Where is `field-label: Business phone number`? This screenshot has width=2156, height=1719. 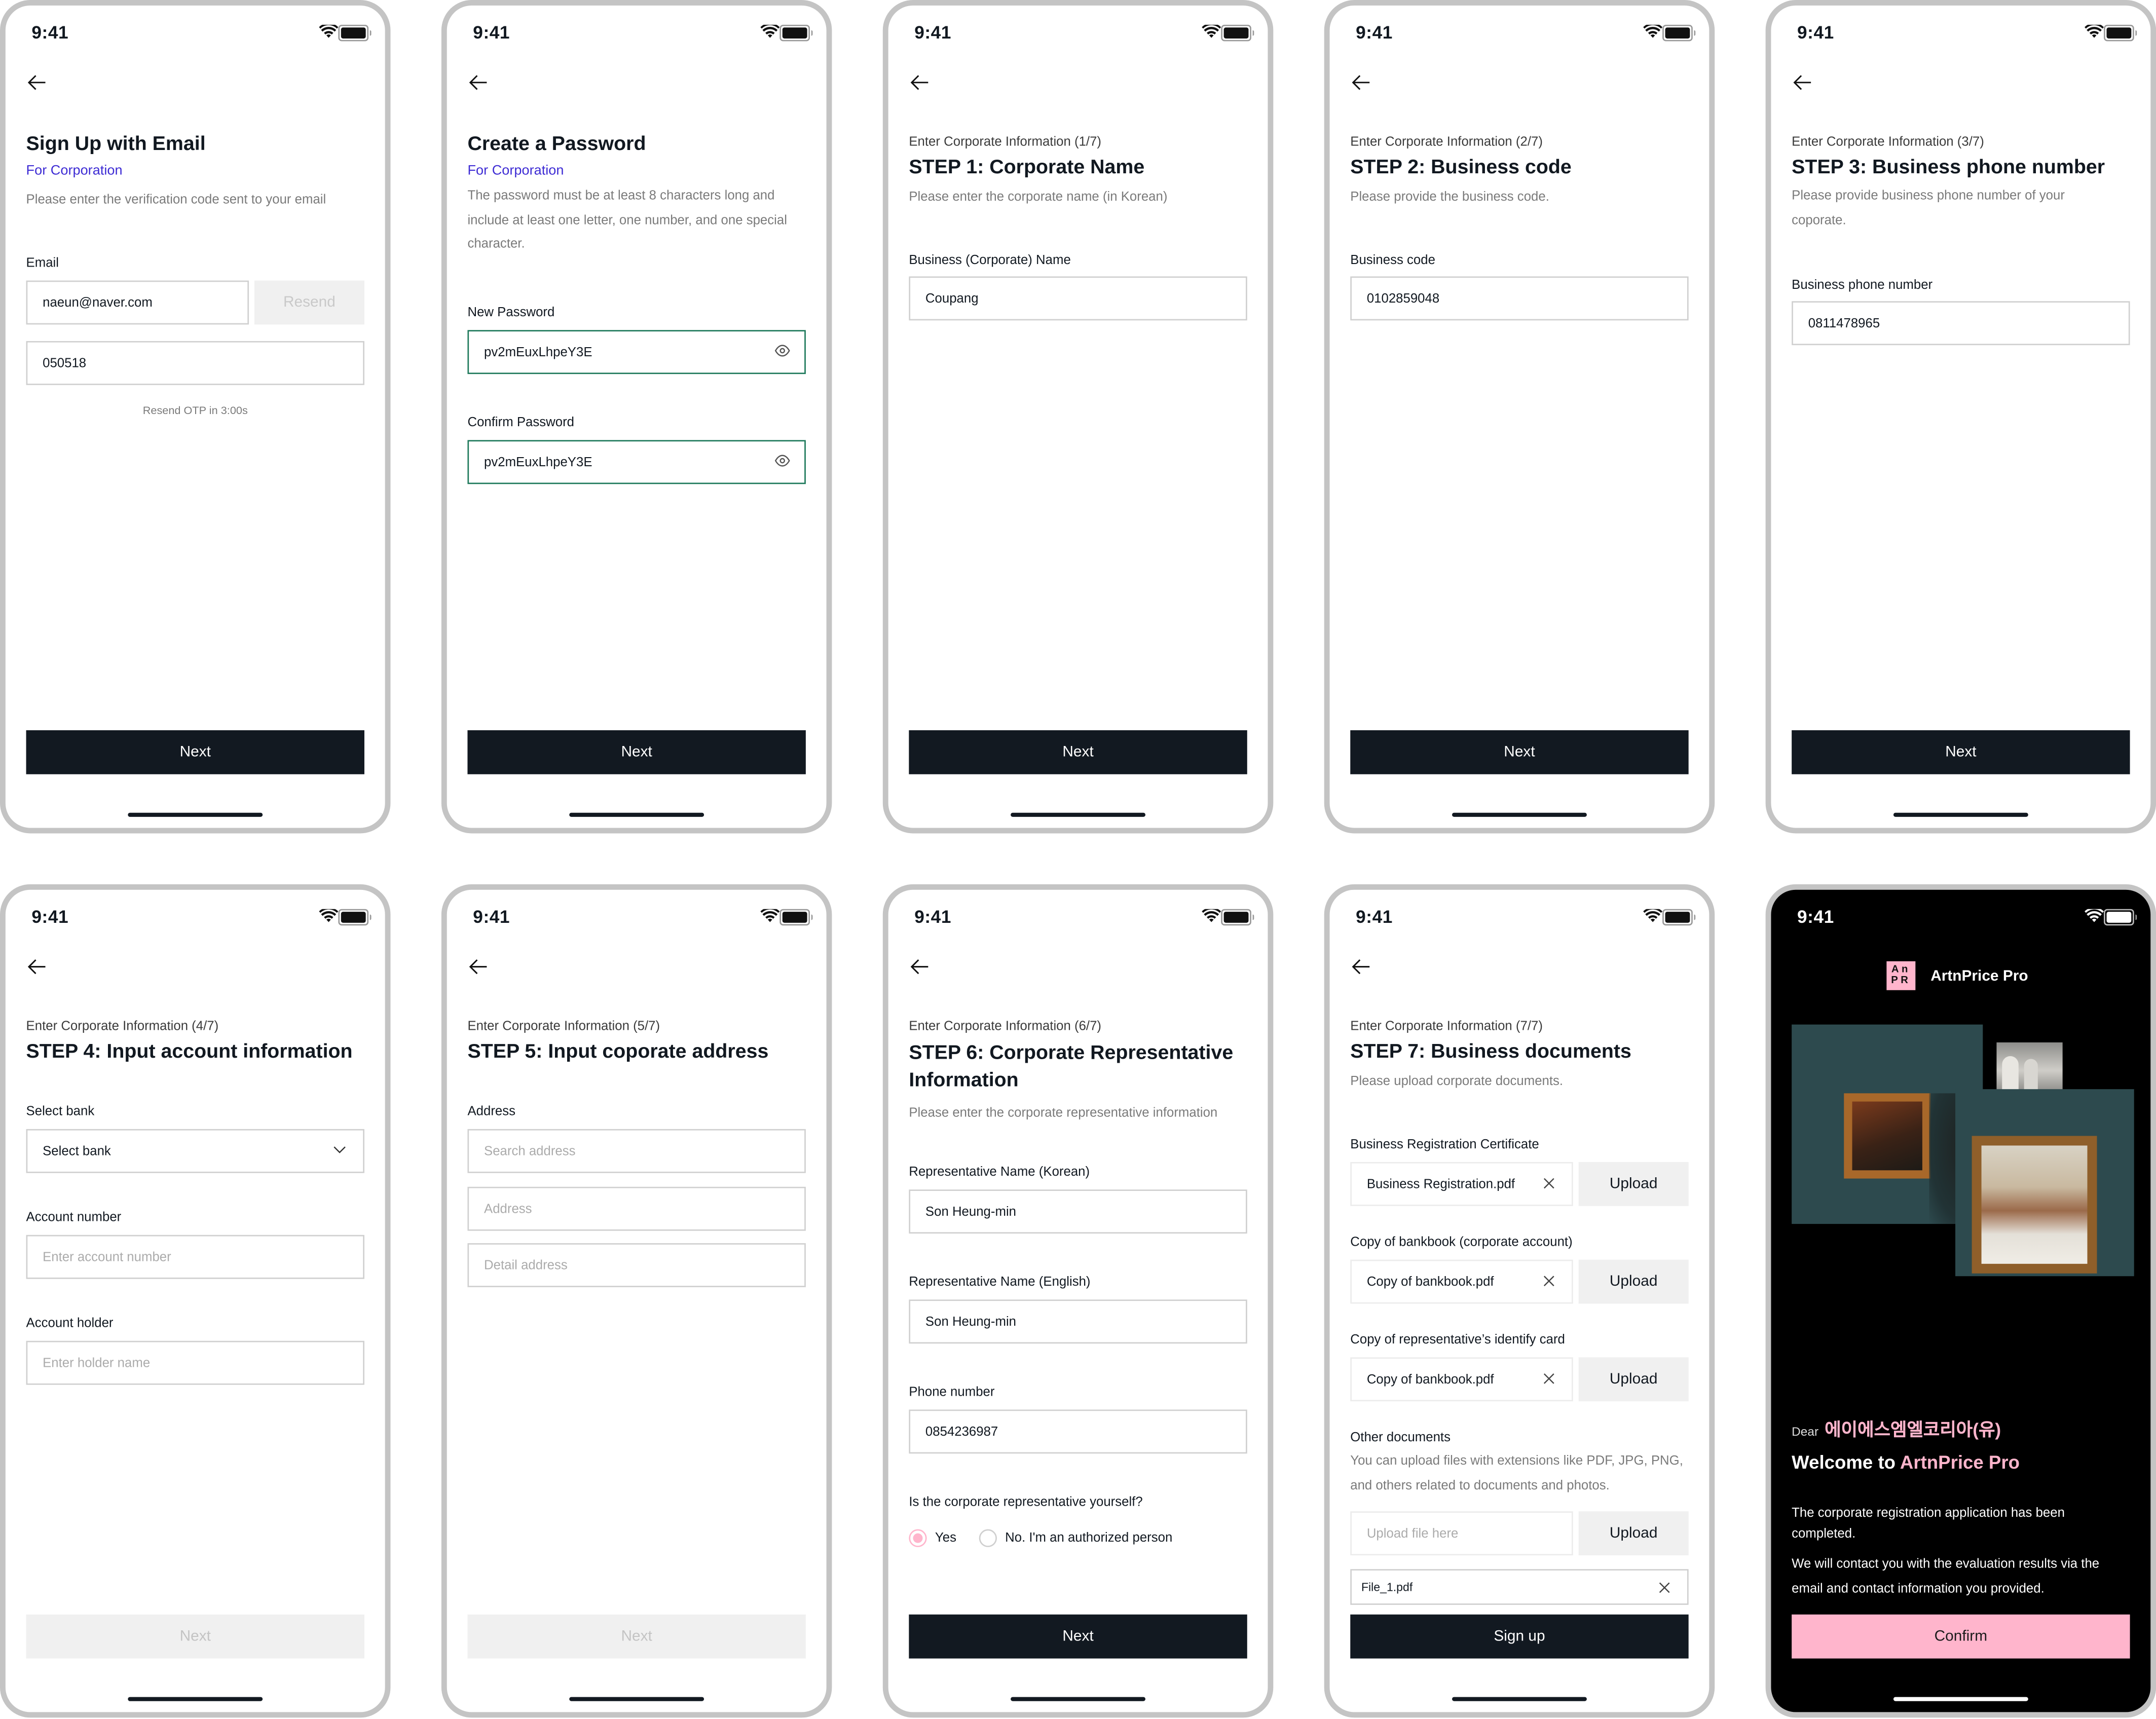 field-label: Business phone number is located at coordinates (1862, 285).